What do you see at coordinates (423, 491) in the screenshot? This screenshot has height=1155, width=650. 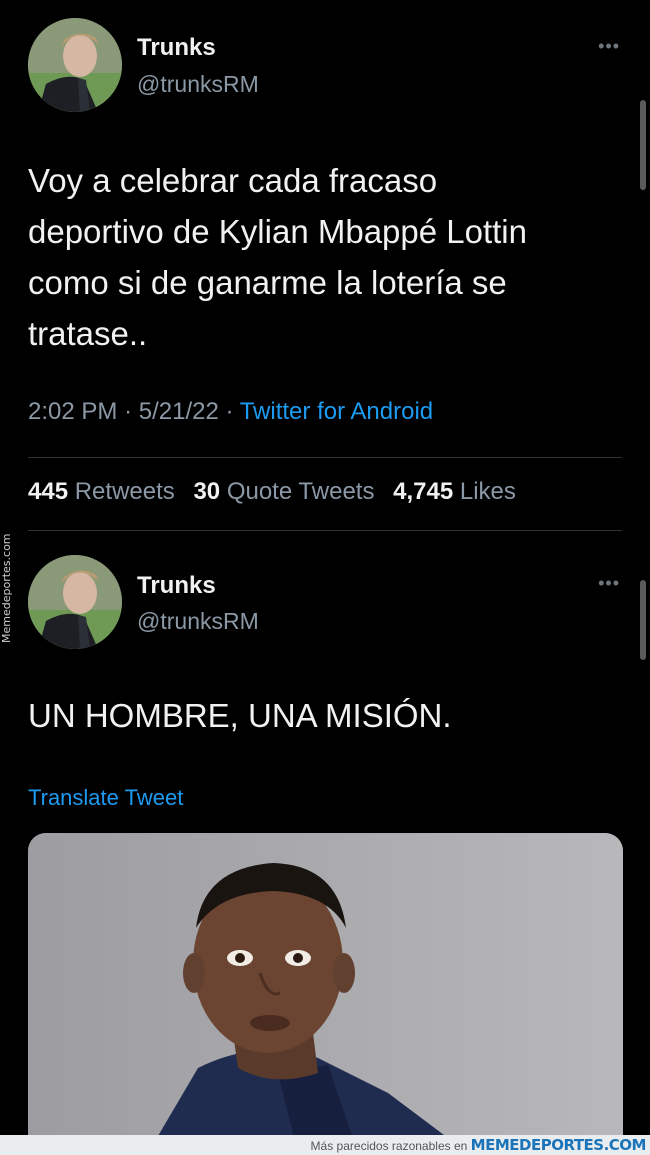 I see `likes-count: 4,745` at bounding box center [423, 491].